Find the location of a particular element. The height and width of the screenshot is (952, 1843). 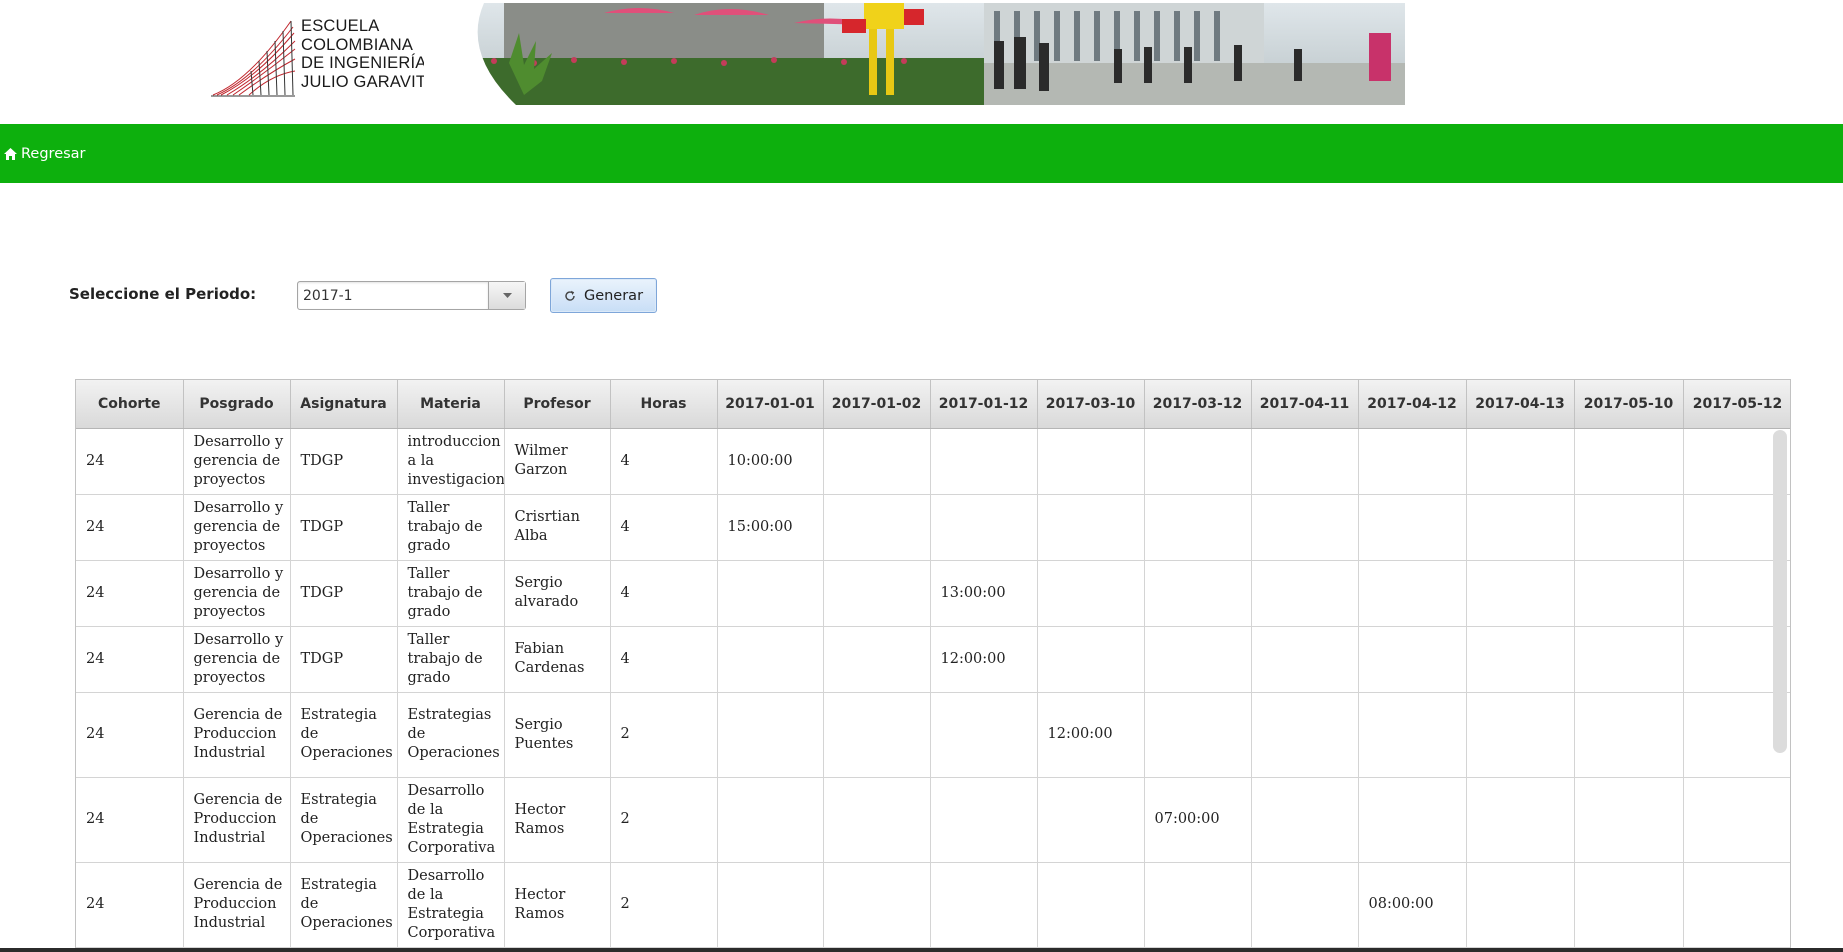

logo-line-1: ESCUELA is located at coordinates (340, 26).